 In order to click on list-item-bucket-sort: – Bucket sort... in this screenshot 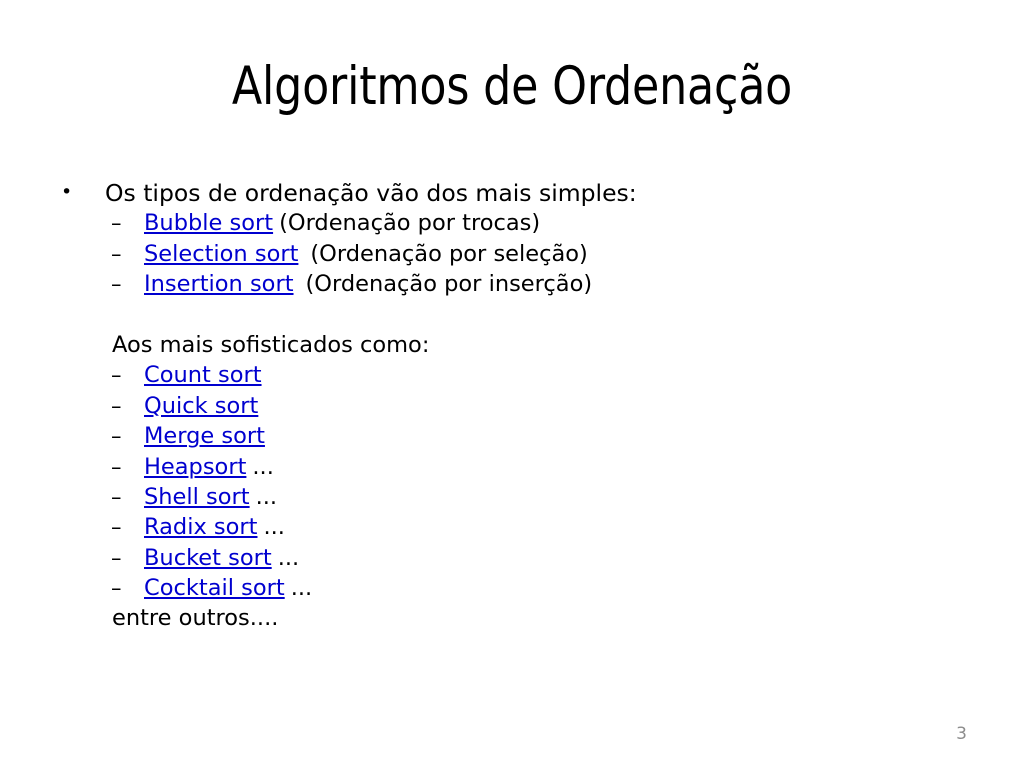, I will do `click(512, 558)`.